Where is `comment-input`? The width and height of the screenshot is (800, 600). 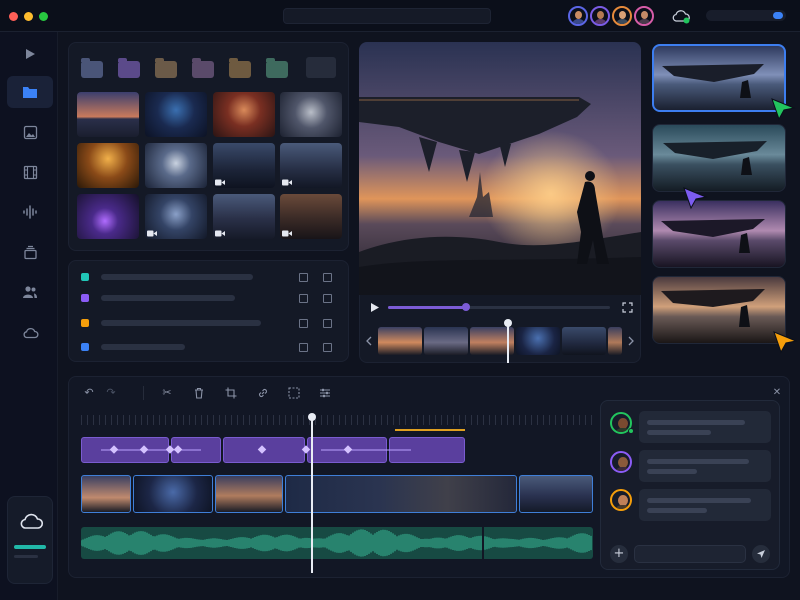
comment-input is located at coordinates (690, 554).